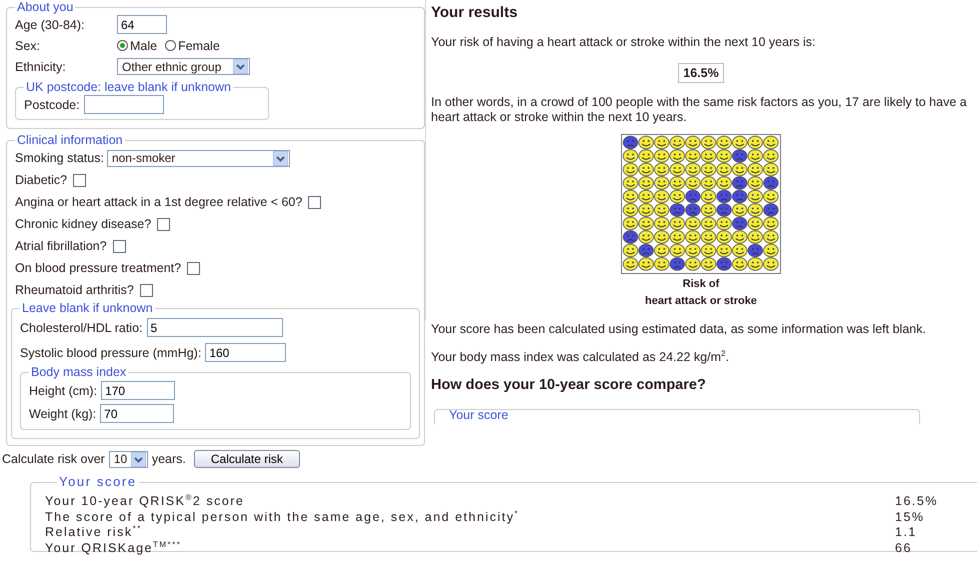  What do you see at coordinates (282, 517) in the screenshot?
I see `score-label: The score of a typical person with the same age, sex, and ethnicity$^{*}$` at bounding box center [282, 517].